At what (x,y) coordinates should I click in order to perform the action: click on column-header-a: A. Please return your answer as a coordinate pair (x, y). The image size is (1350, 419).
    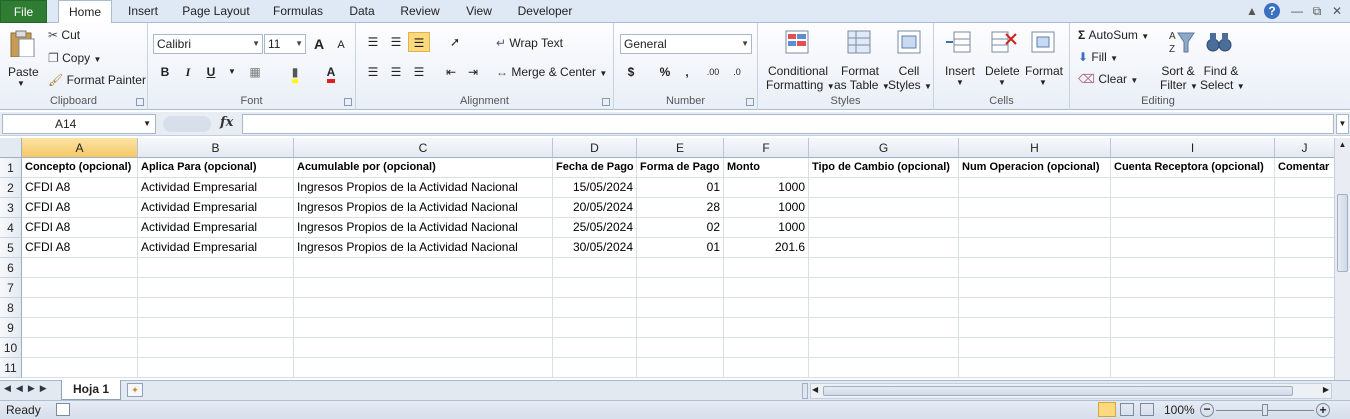
    Looking at the image, I should click on (80, 148).